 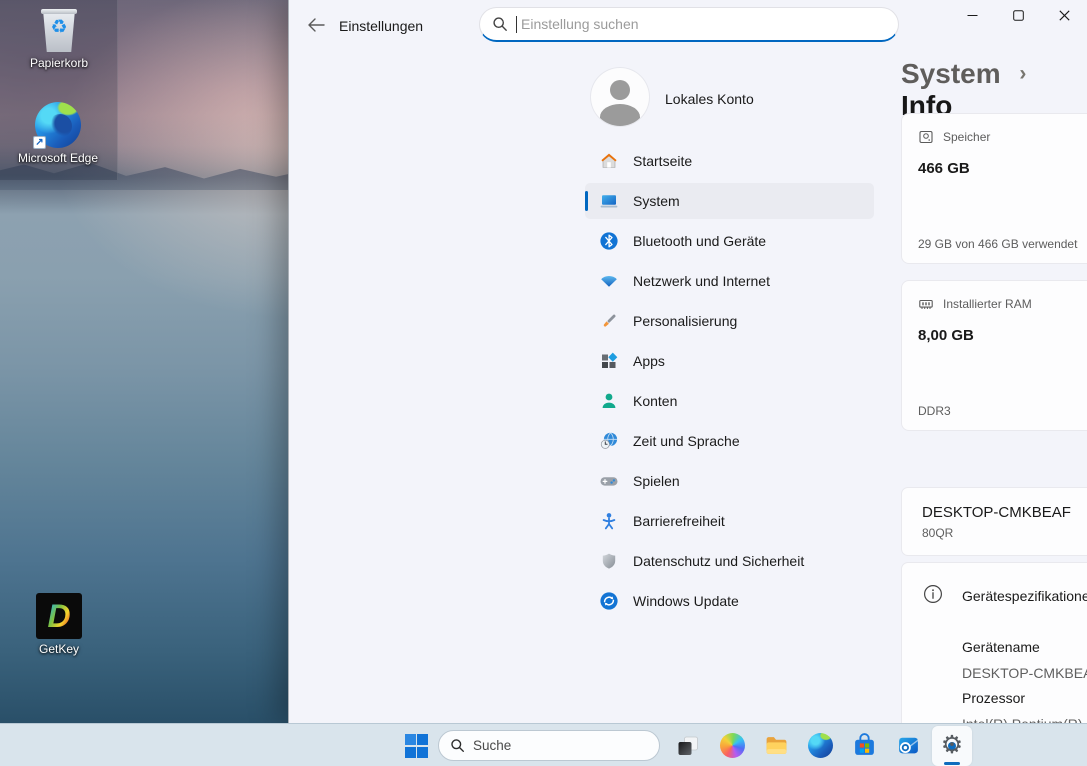 I want to click on sidebar-item-bluetooth: Bluetooth und Geräte, so click(x=729, y=241).